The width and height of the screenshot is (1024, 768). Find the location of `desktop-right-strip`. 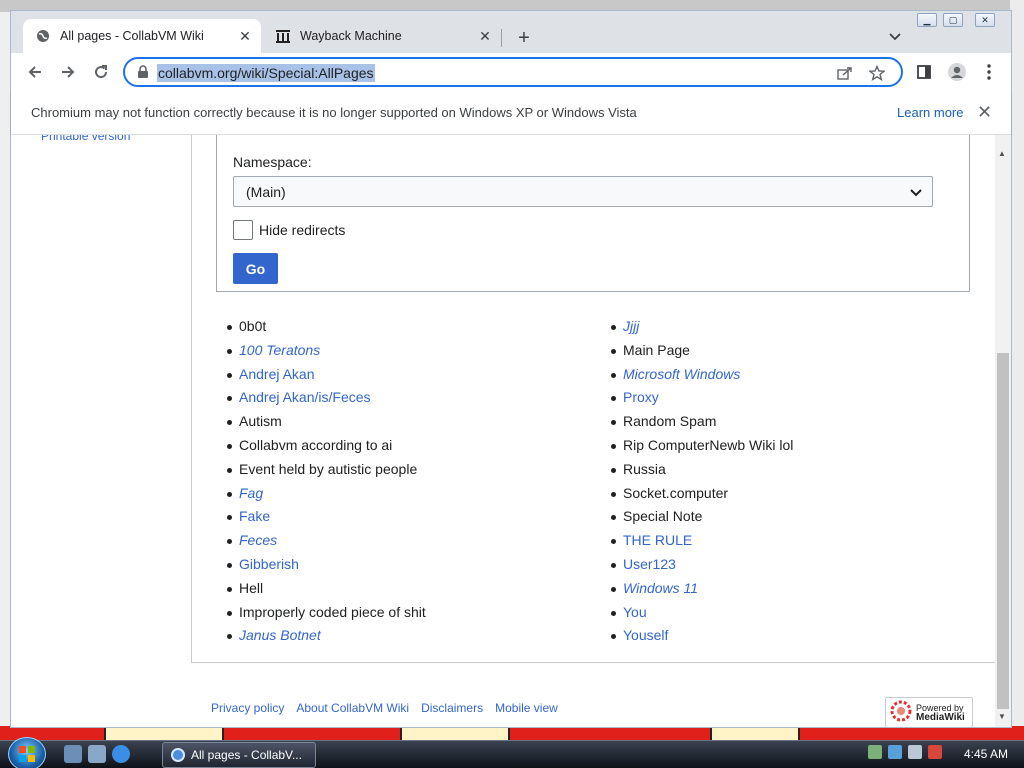

desktop-right-strip is located at coordinates (1017, 370).